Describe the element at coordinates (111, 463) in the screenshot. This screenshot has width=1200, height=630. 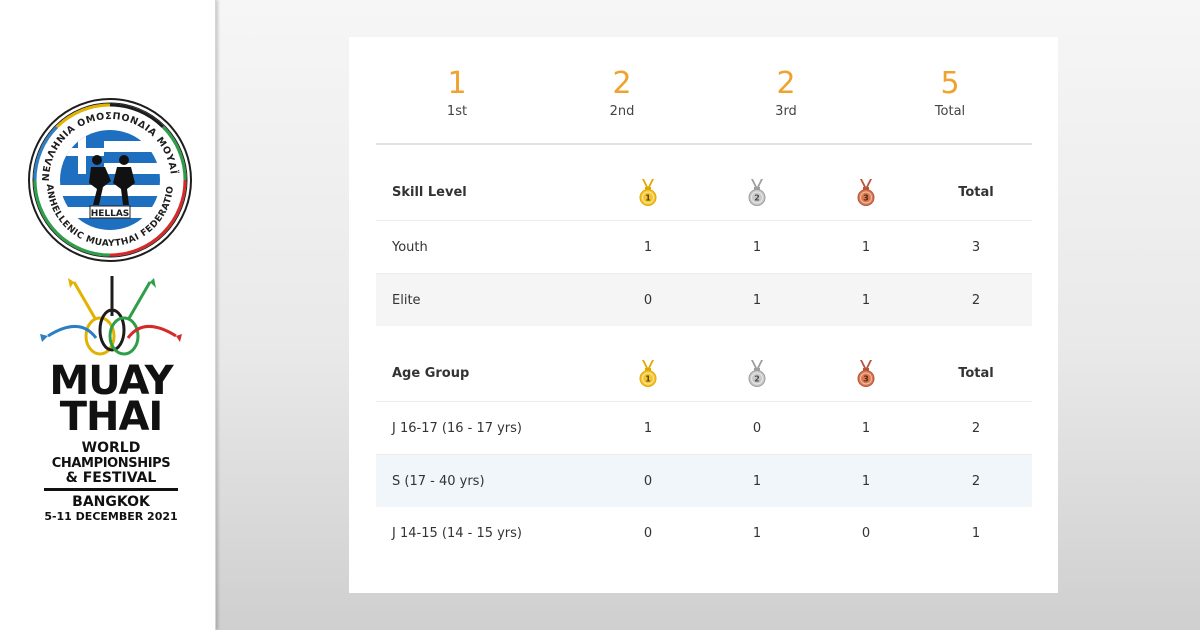
I see `logo-championships-text: CHAMPIONSHIPS` at that location.